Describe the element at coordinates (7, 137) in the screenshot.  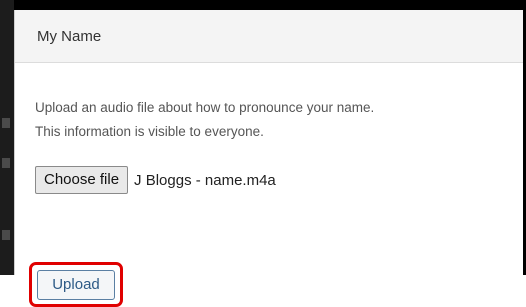
I see `background-page-edge` at that location.